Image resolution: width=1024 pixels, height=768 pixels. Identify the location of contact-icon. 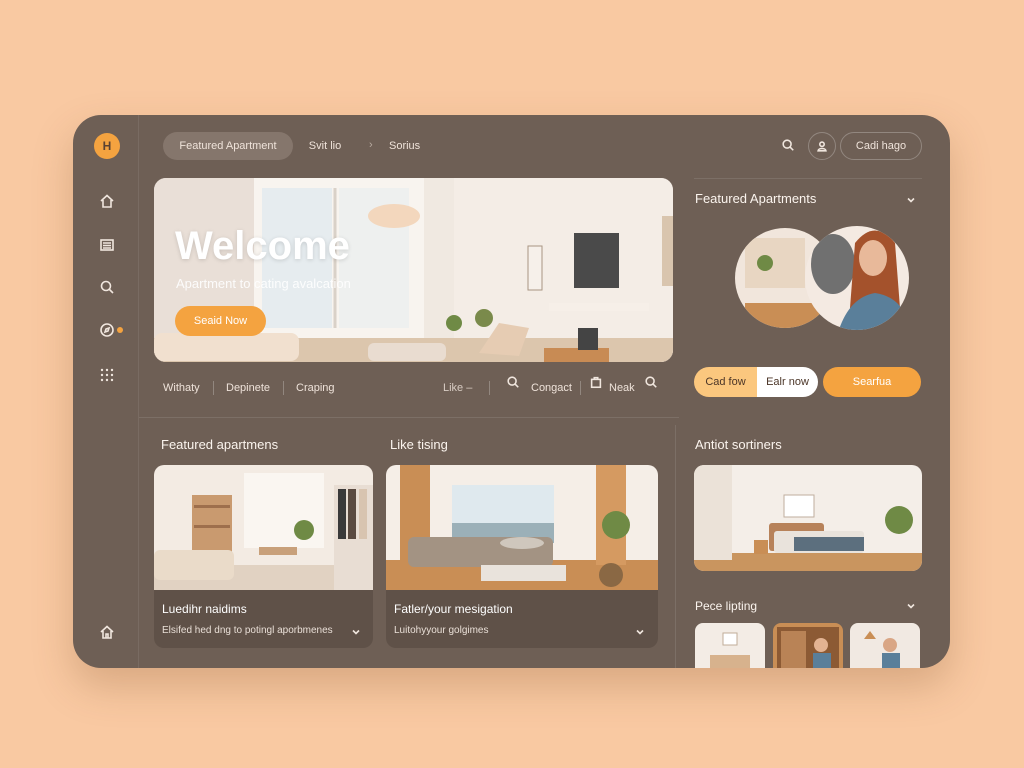
(513, 382).